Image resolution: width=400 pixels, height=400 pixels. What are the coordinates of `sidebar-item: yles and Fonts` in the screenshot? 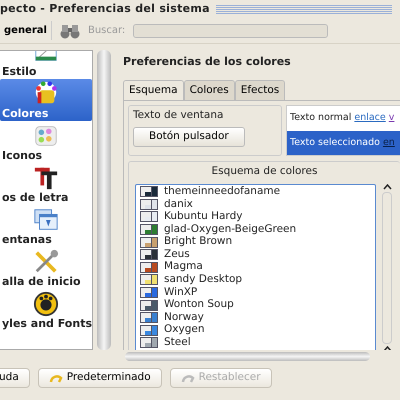 It's located at (46, 310).